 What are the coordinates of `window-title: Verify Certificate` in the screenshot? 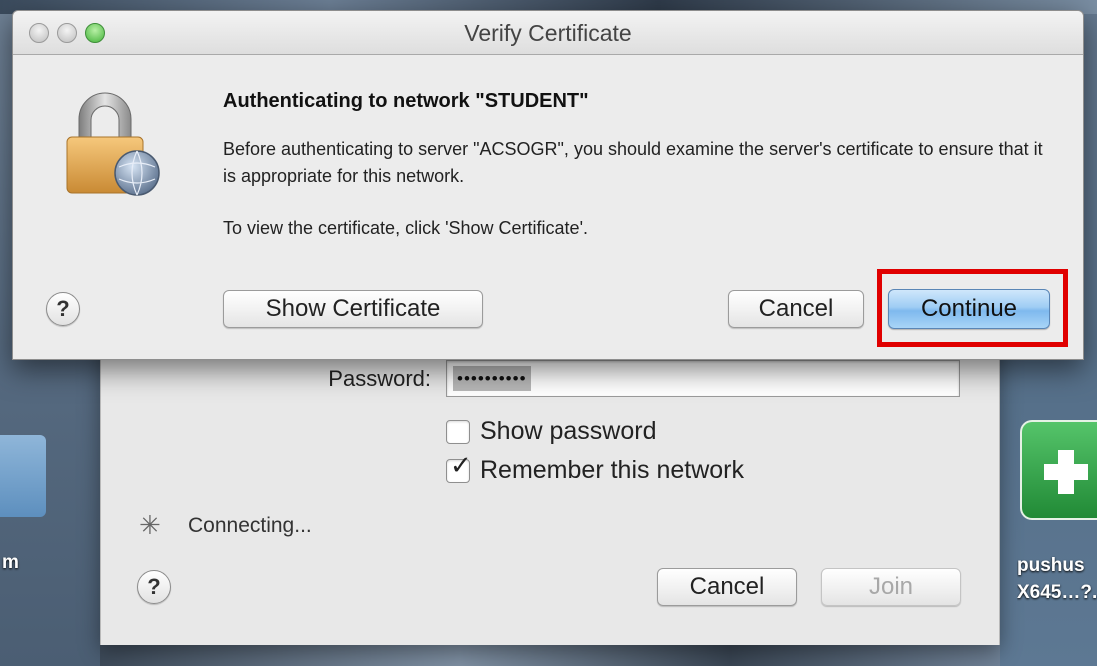 It's located at (548, 33).